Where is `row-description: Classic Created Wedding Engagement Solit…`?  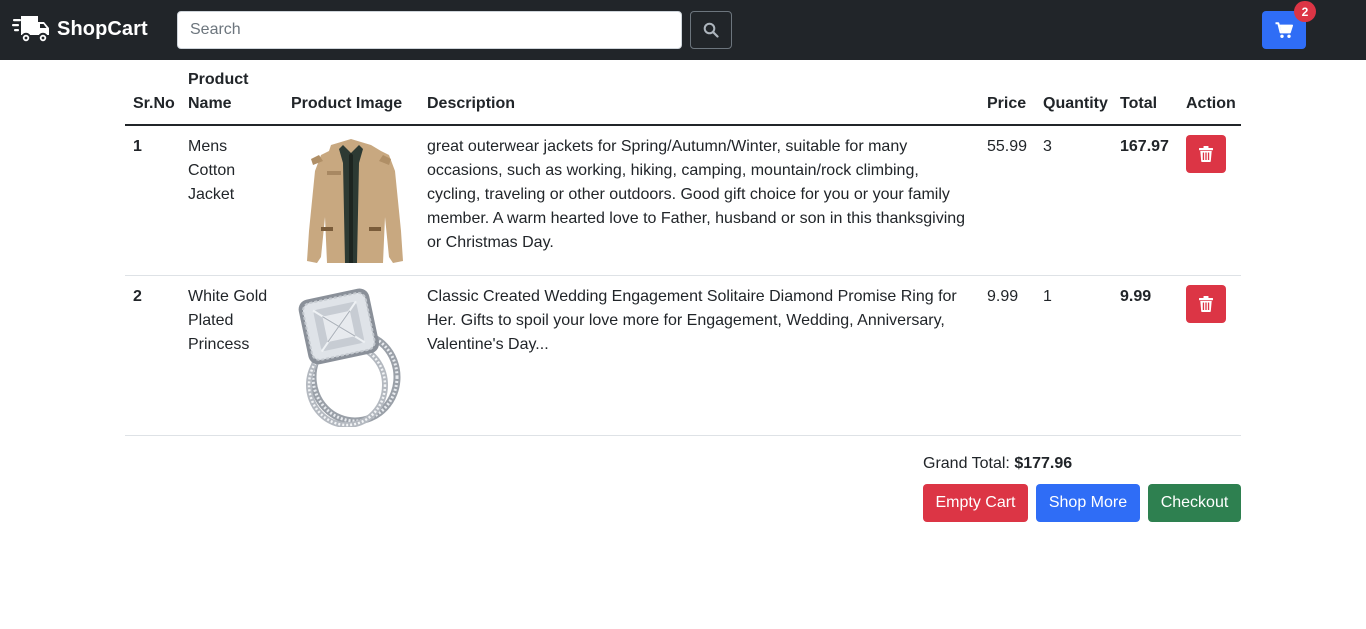
row-description: Classic Created Wedding Engagement Solit… is located at coordinates (699, 355).